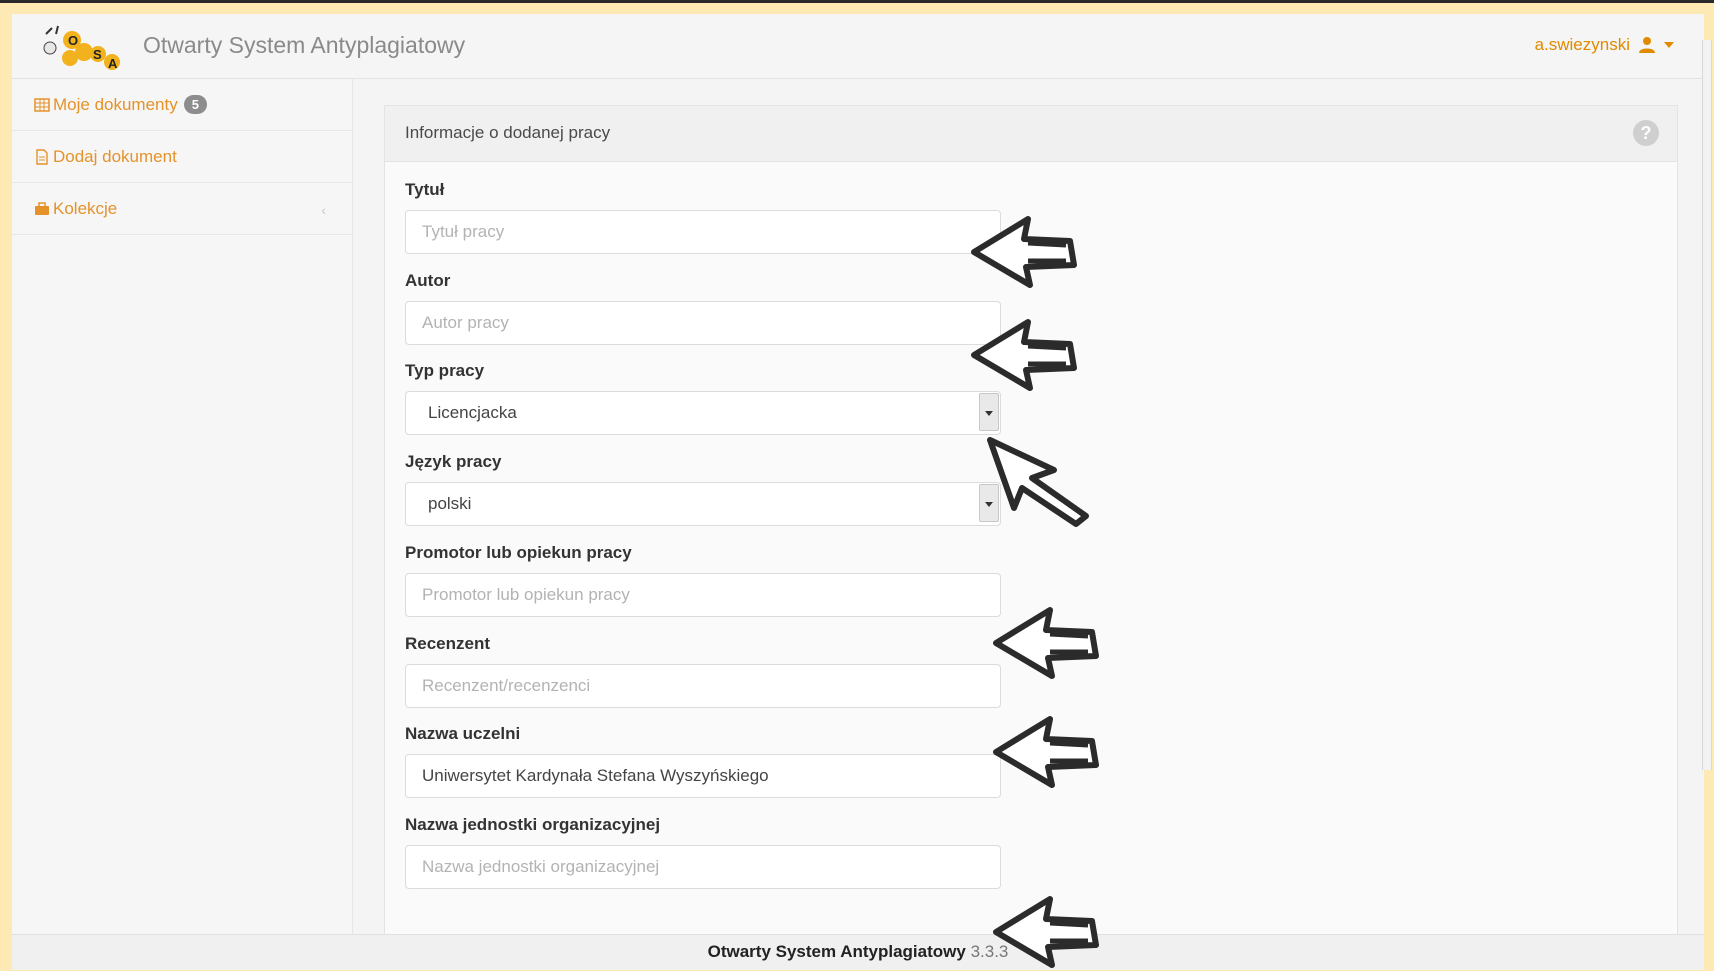 This screenshot has height=971, width=1714. Describe the element at coordinates (1038, 482) in the screenshot. I see `annotation-cursor-arrow-icon` at that location.